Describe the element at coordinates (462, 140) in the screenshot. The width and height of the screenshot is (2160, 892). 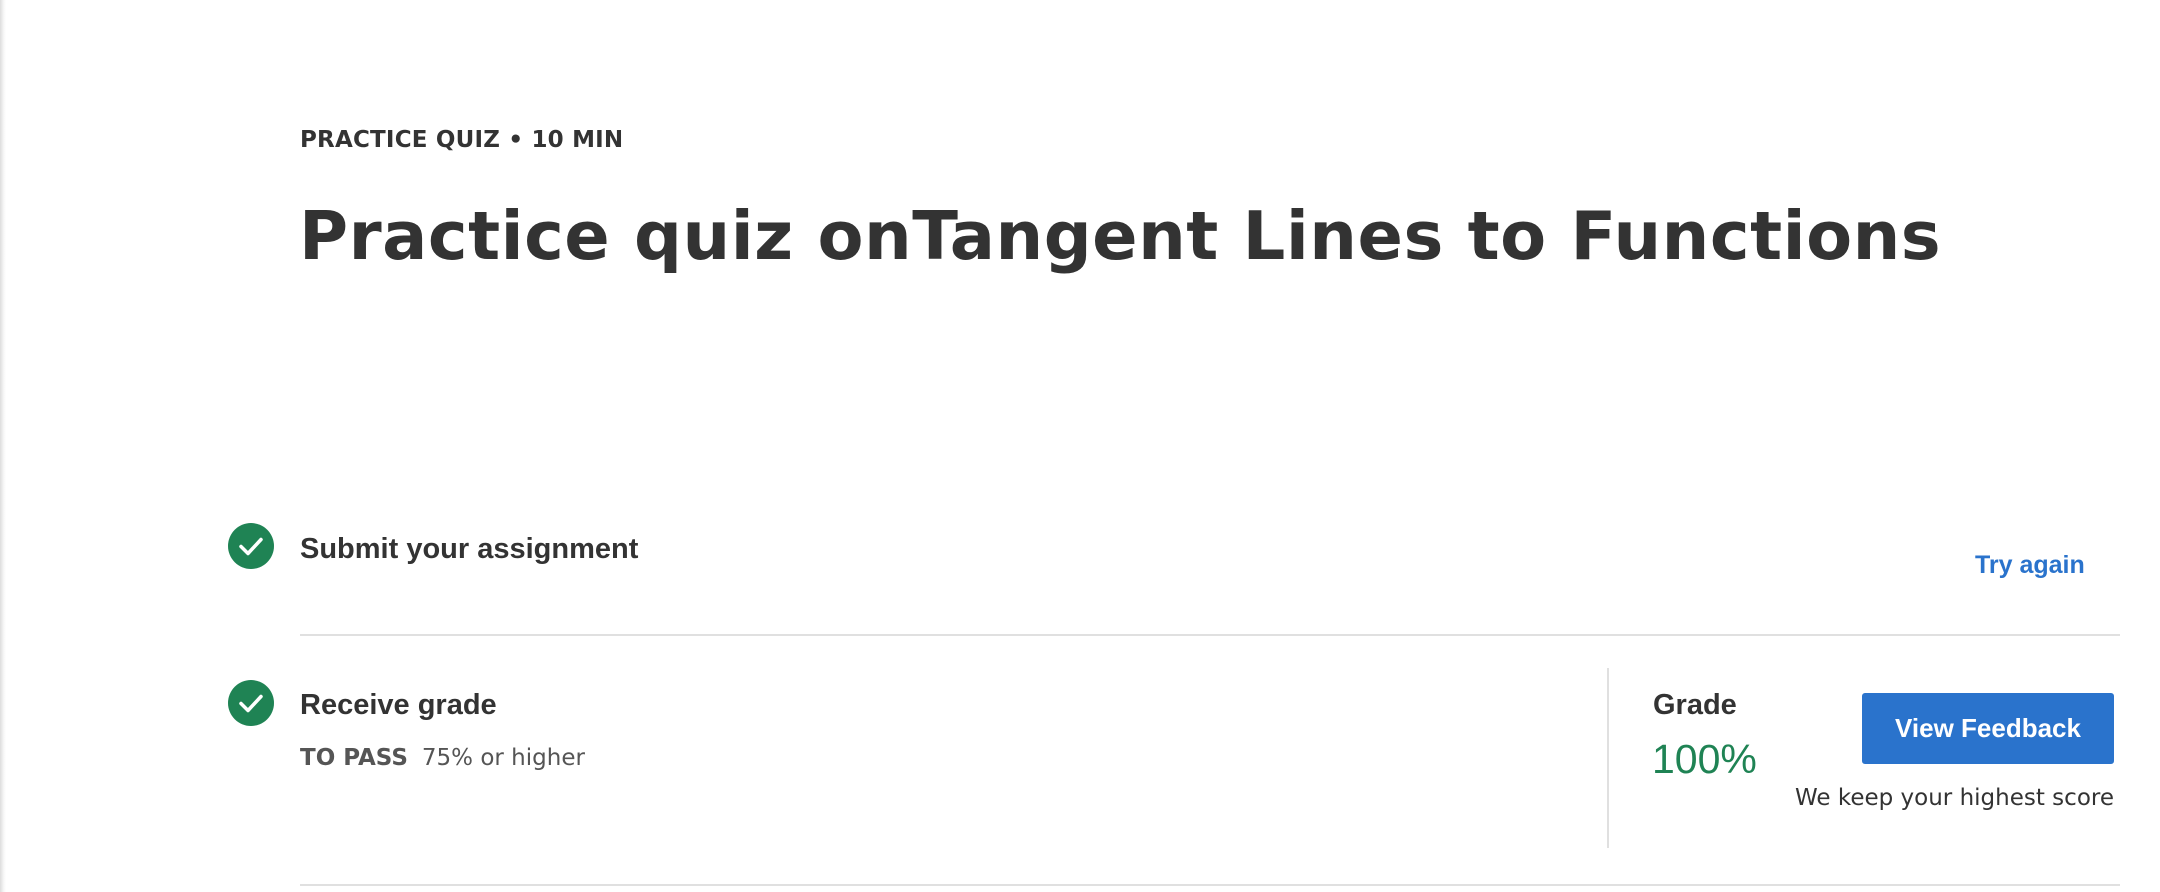
I see `item-meta: PRACTICE QUIZ • 10 MIN` at that location.